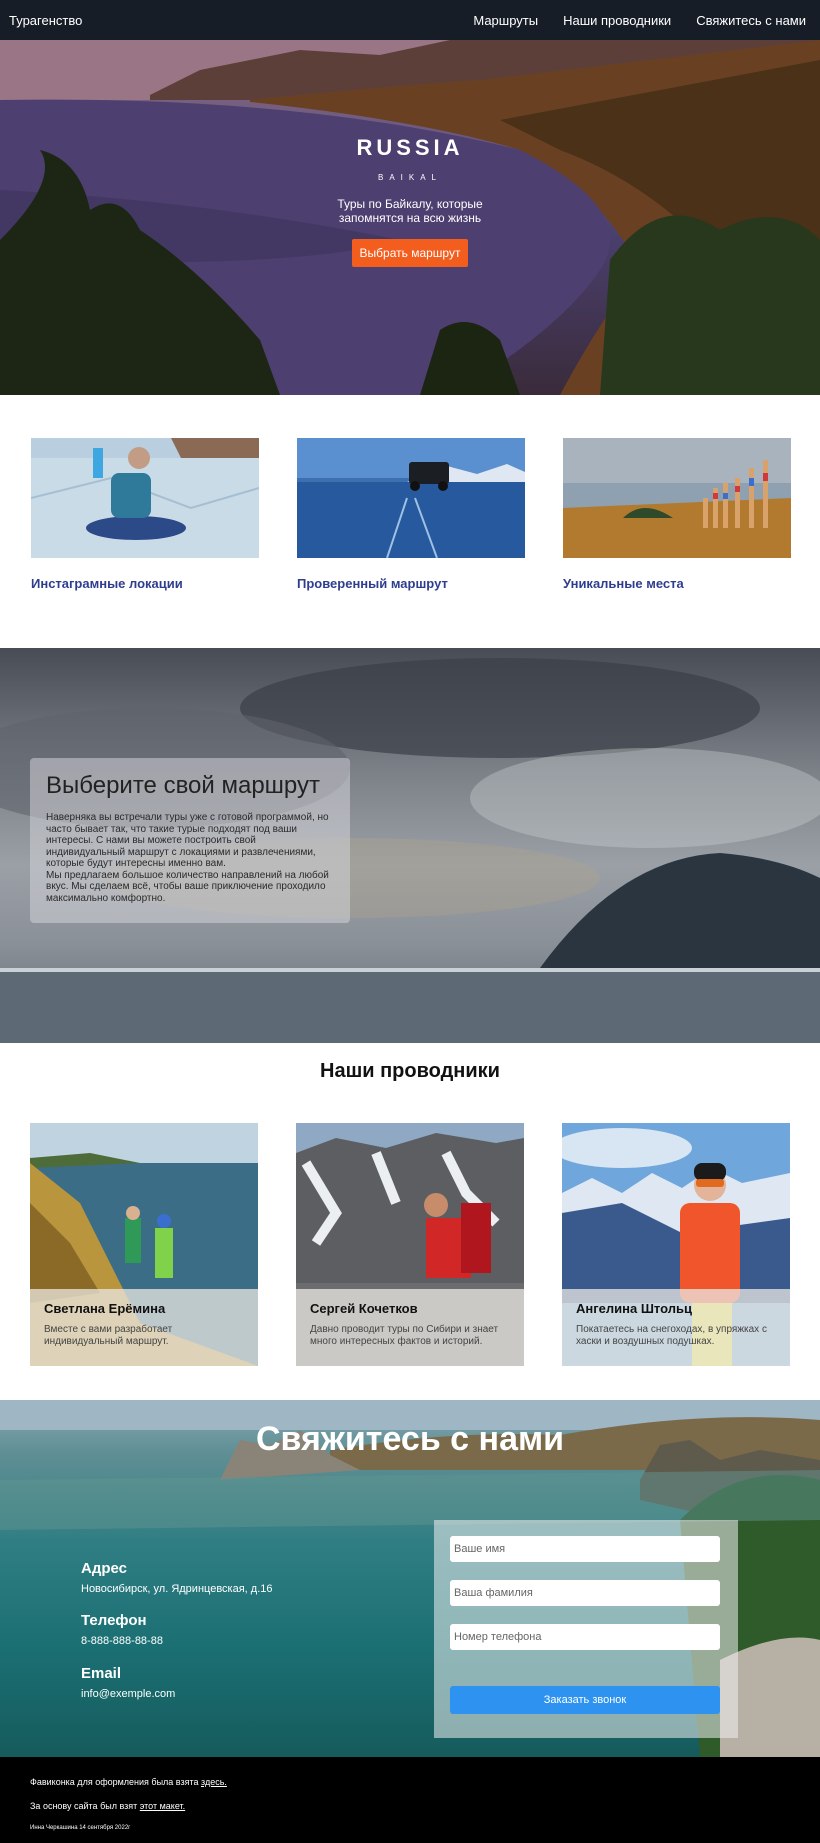  I want to click on feature-caption: Инстаграмные локации, so click(107, 583).